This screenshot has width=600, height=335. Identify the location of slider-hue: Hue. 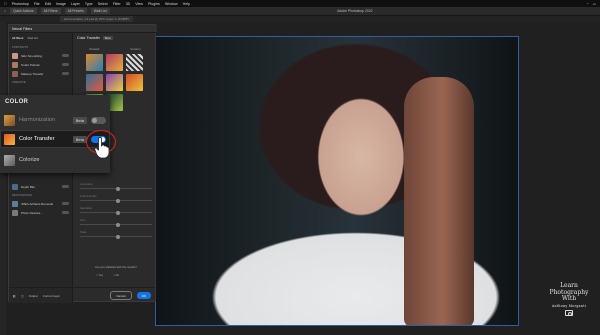
(116, 223).